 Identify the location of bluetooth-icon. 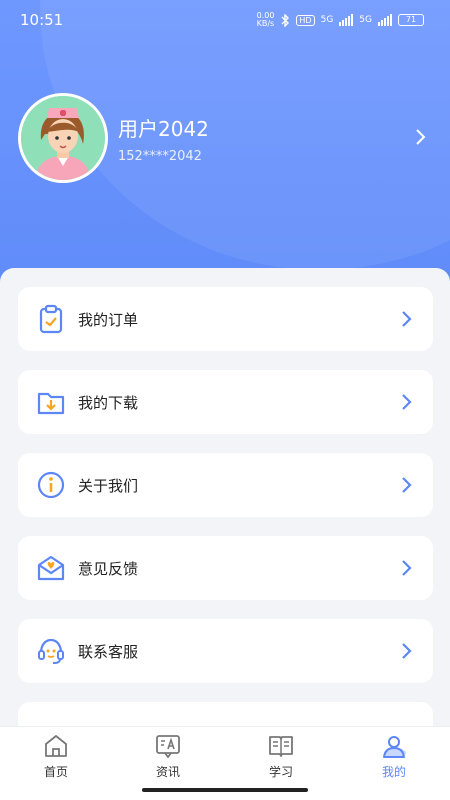
(285, 20).